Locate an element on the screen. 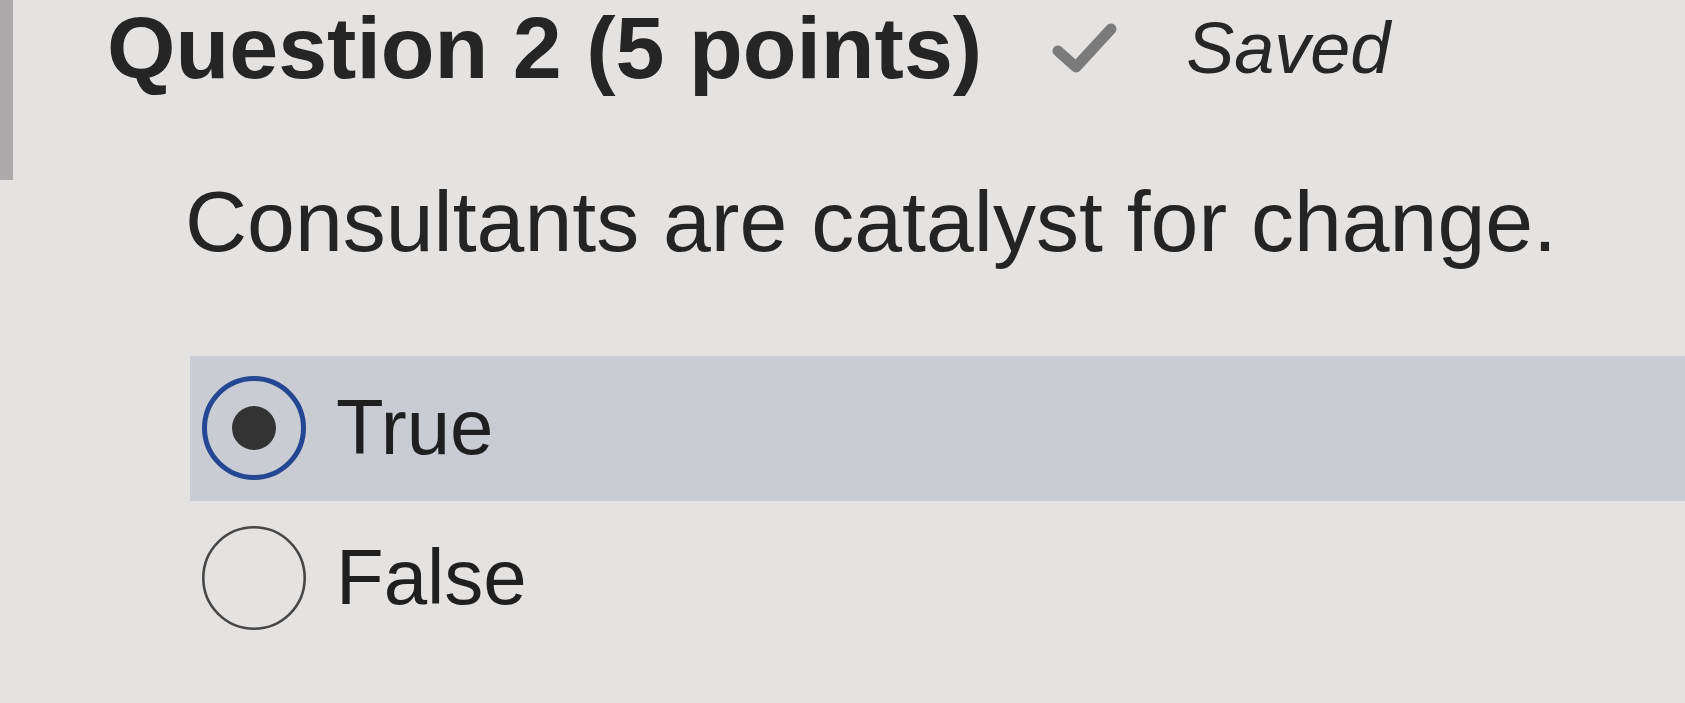 The width and height of the screenshot is (1685, 703). question-title: Question 2 (5 points) is located at coordinates (545, 48).